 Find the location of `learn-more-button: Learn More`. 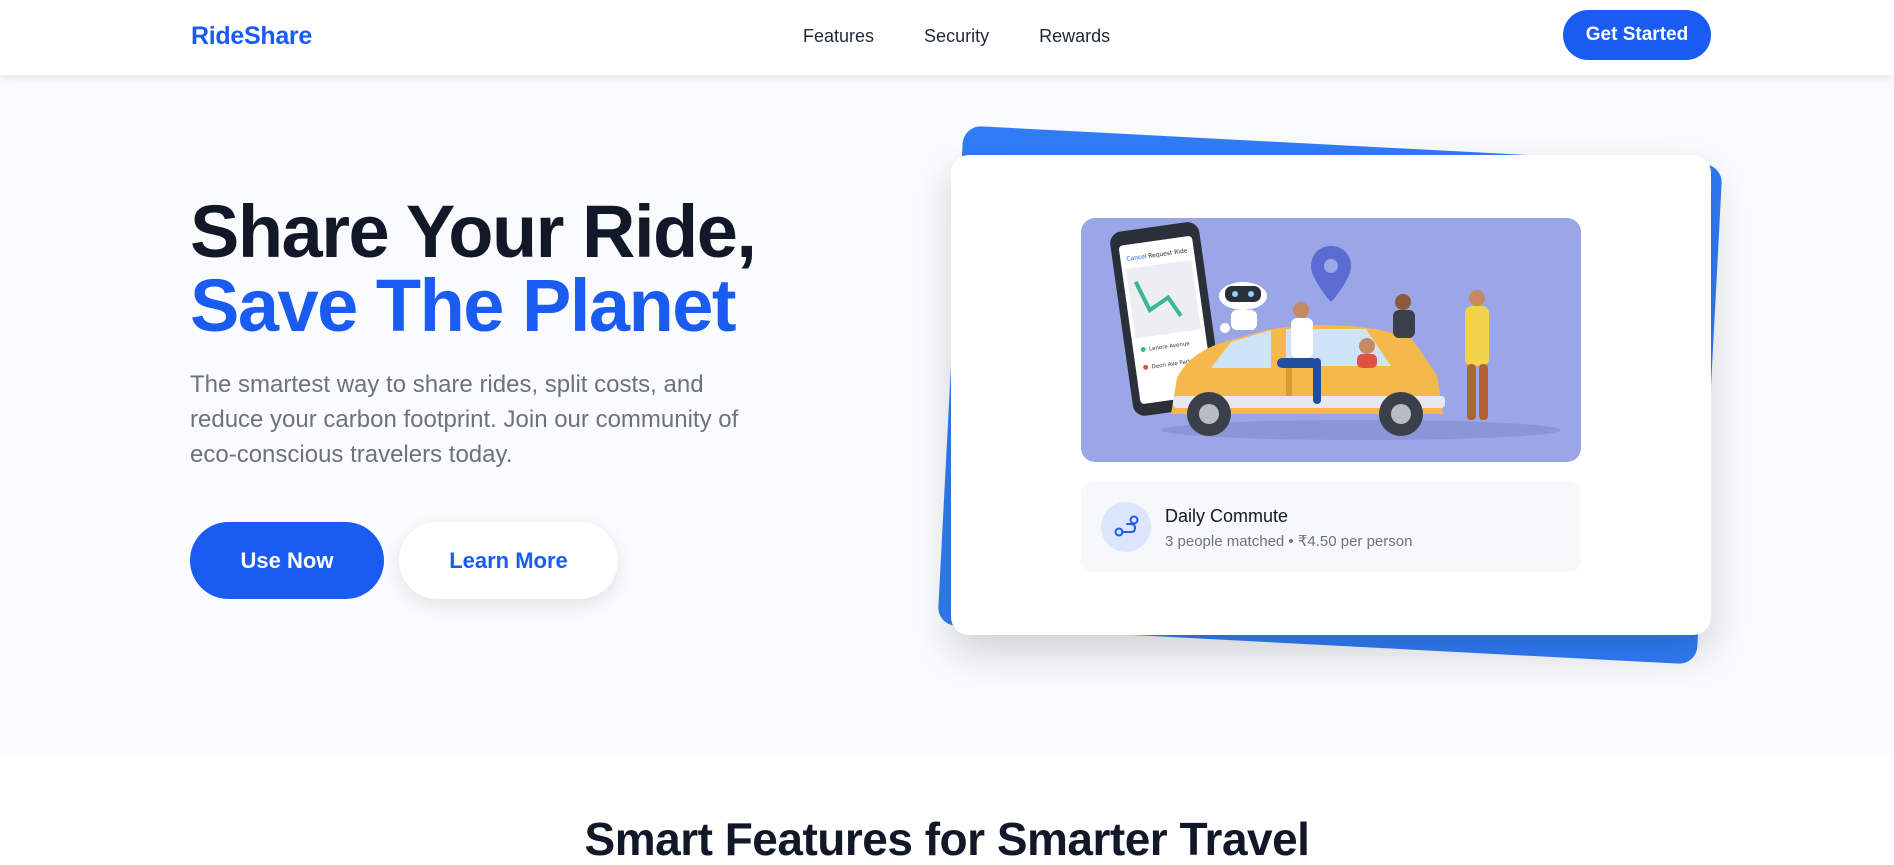

learn-more-button: Learn More is located at coordinates (508, 560).